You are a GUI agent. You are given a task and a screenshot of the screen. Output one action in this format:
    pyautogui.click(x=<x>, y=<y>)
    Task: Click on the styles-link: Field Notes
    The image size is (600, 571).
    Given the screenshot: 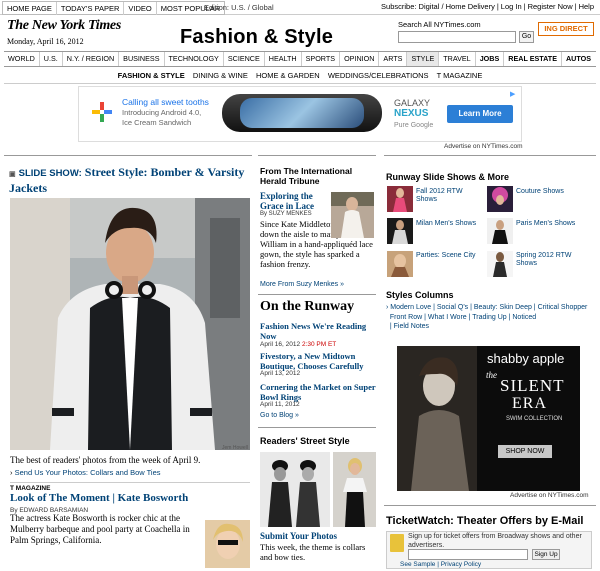 What is the action you would take?
    pyautogui.click(x=411, y=326)
    